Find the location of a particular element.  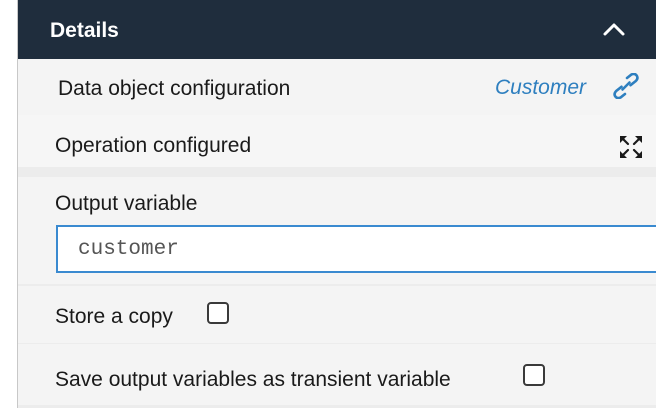

chevron-up-icon is located at coordinates (614, 30).